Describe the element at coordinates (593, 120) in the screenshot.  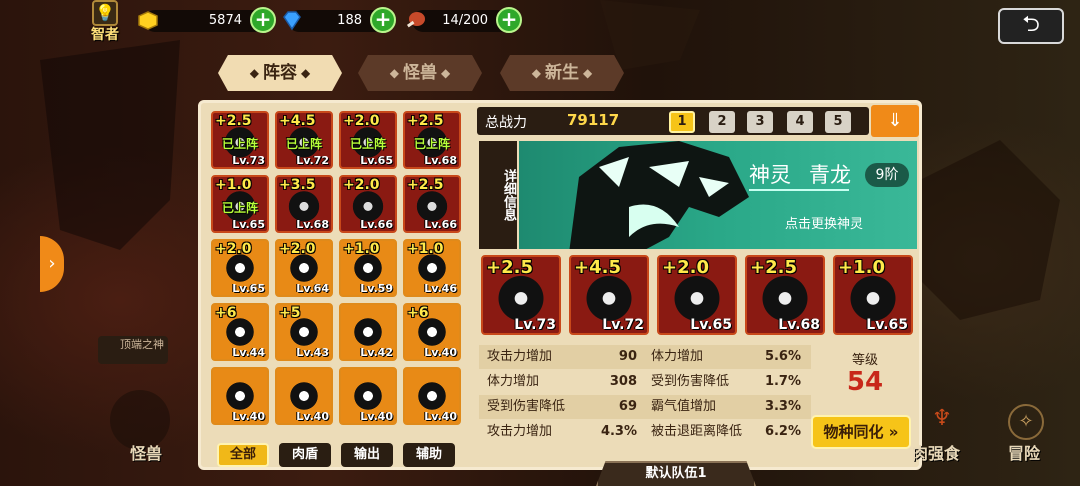
I see `power-value: 79117` at that location.